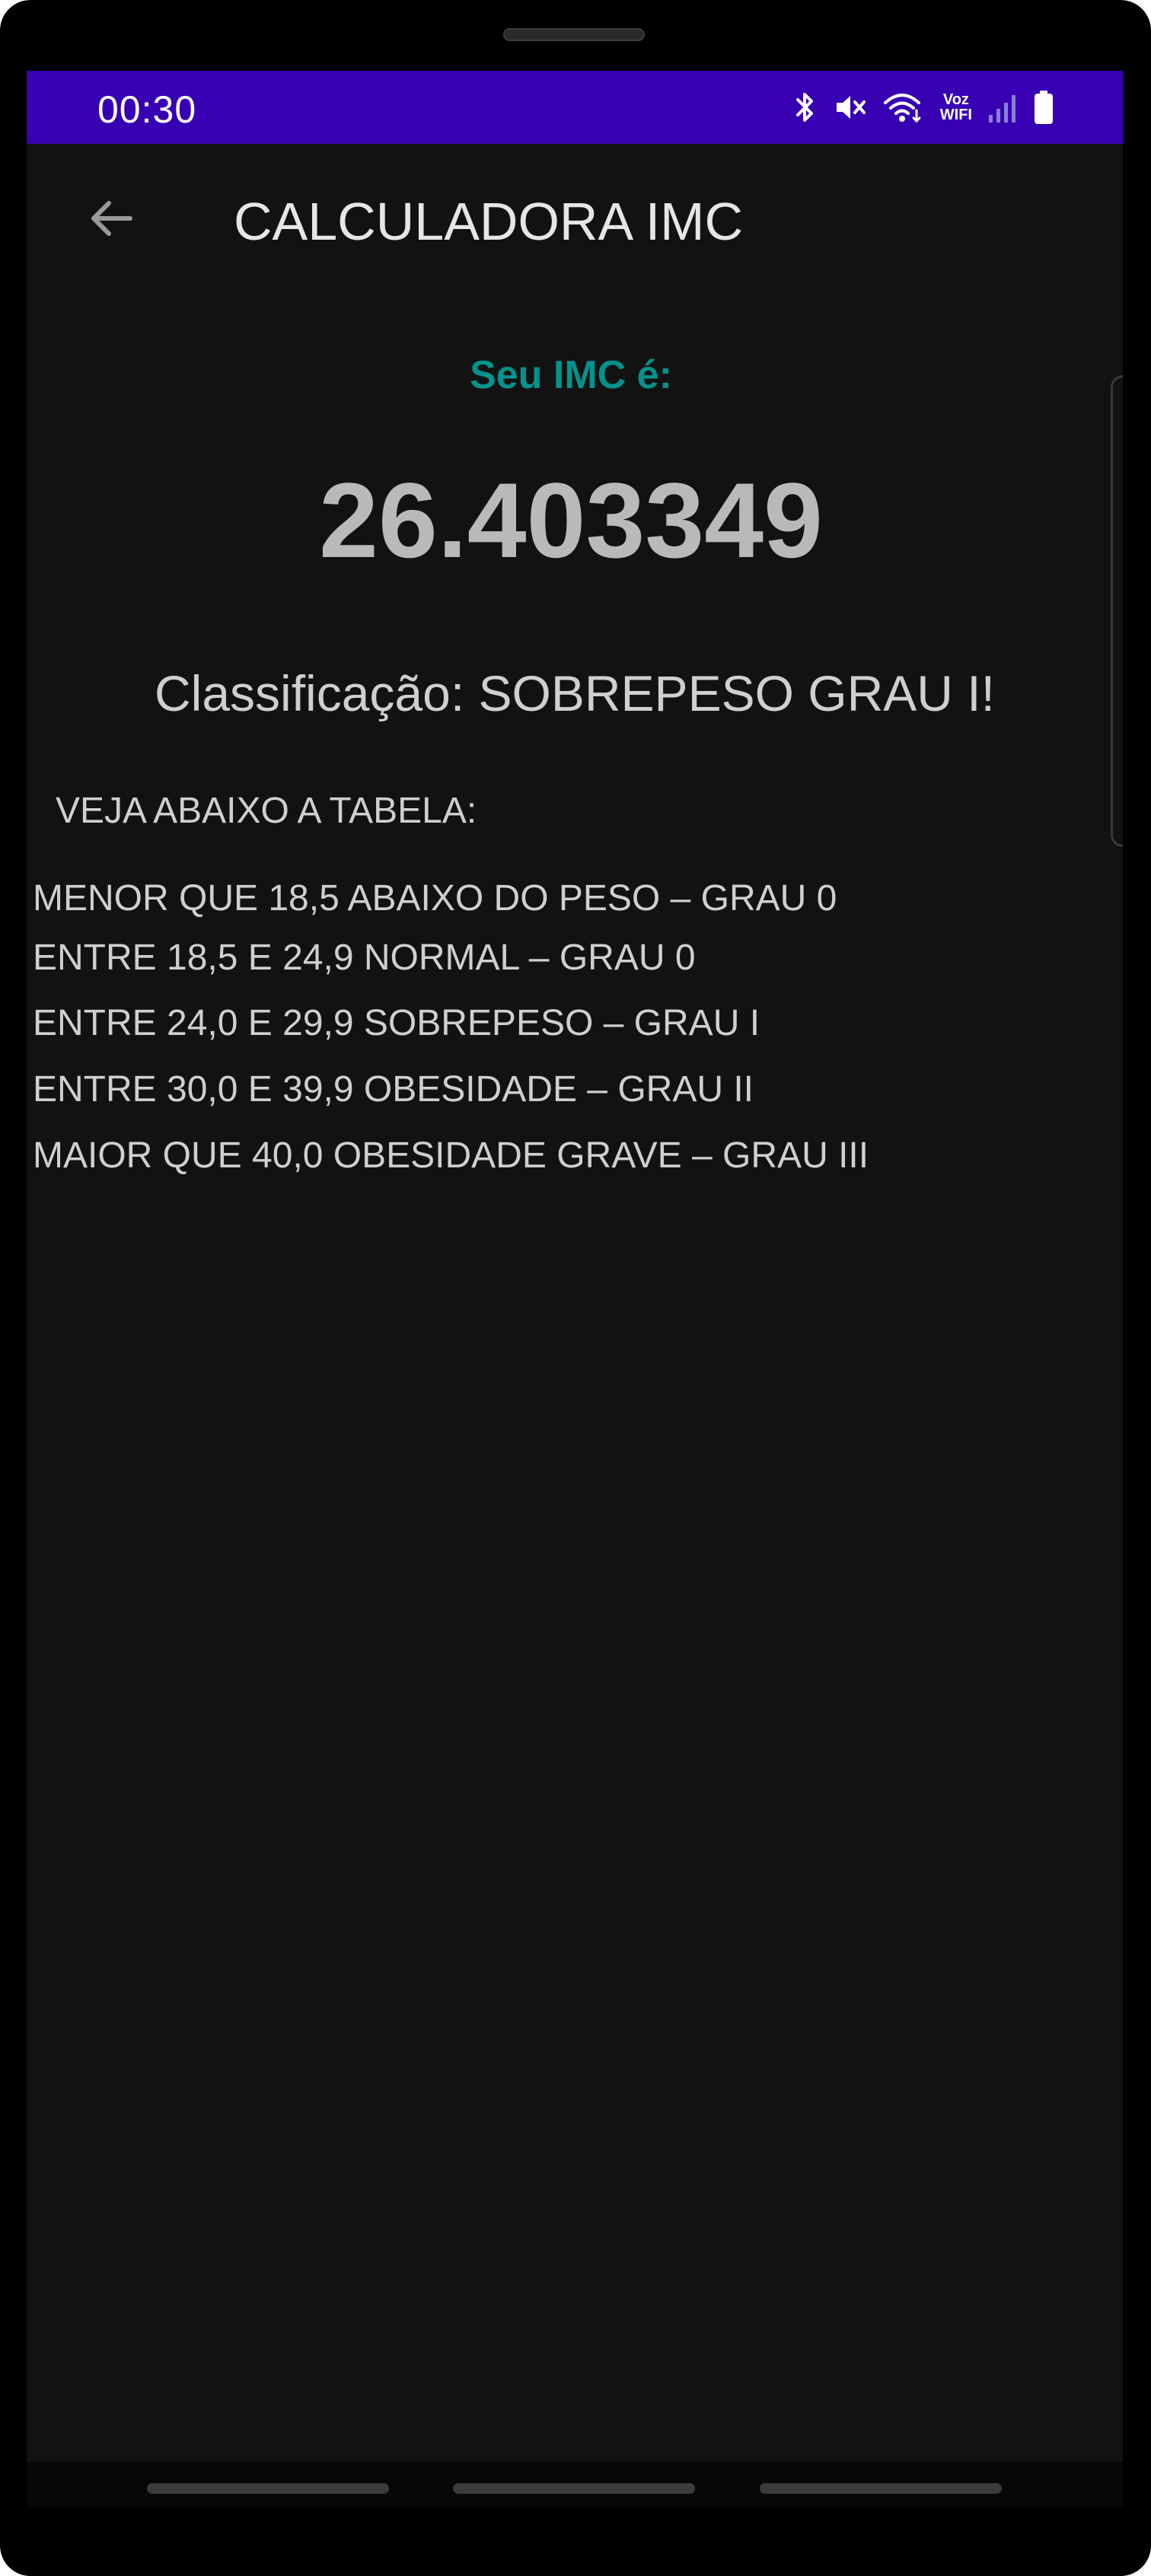 The width and height of the screenshot is (1151, 2576). I want to click on status-icons: Voz WIFI, so click(923, 108).